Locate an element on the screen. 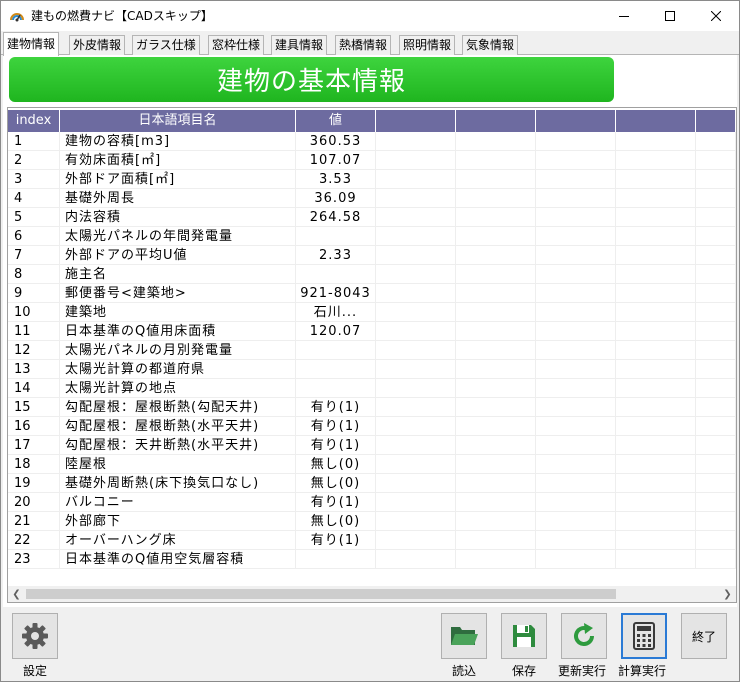 The image size is (740, 682). scrollbar-thumb is located at coordinates (321, 594).